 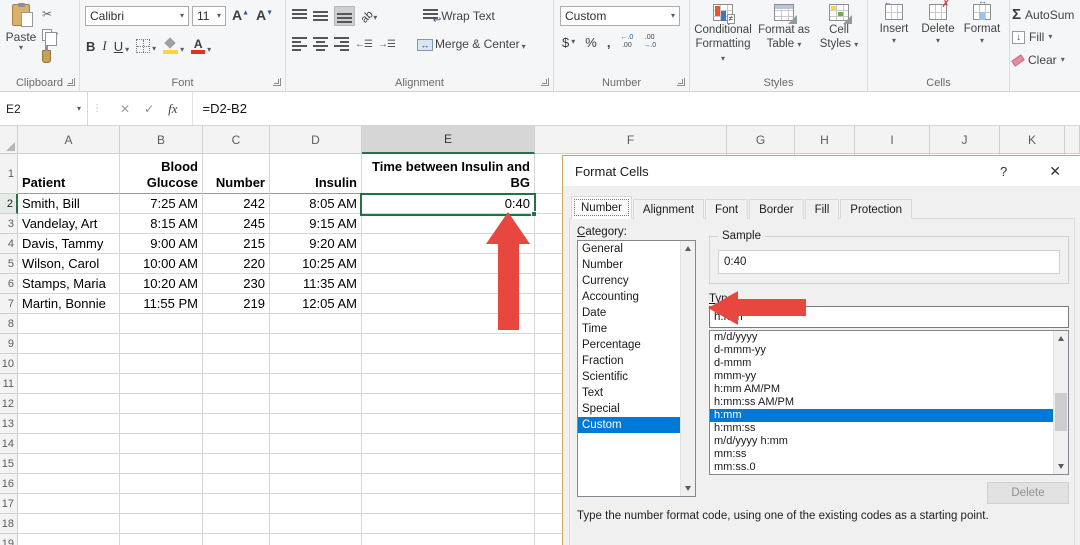 What do you see at coordinates (636, 345) in the screenshot?
I see `category-item-percentage: Percentage` at bounding box center [636, 345].